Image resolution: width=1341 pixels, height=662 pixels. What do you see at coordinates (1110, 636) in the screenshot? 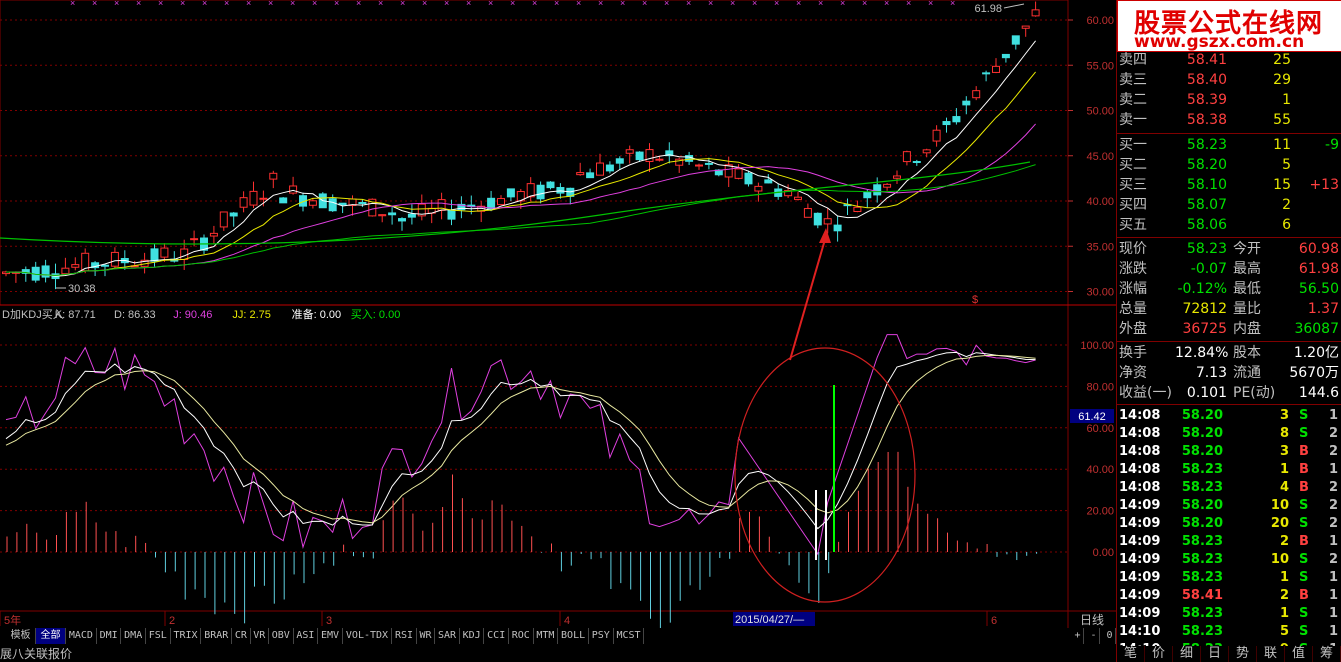
I see `zoom-zero-button: 0` at bounding box center [1110, 636].